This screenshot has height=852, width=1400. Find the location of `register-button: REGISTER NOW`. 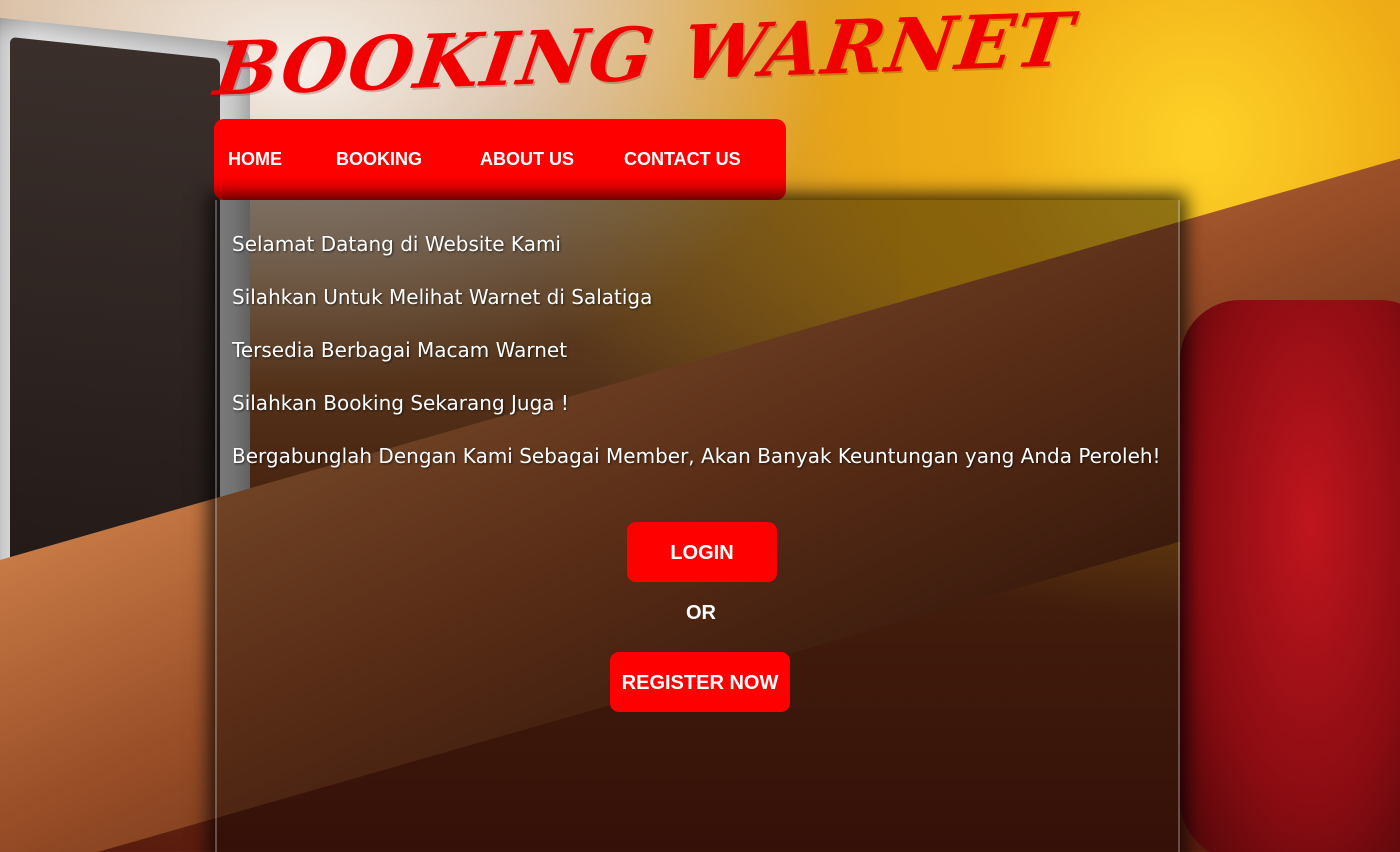

register-button: REGISTER NOW is located at coordinates (700, 682).